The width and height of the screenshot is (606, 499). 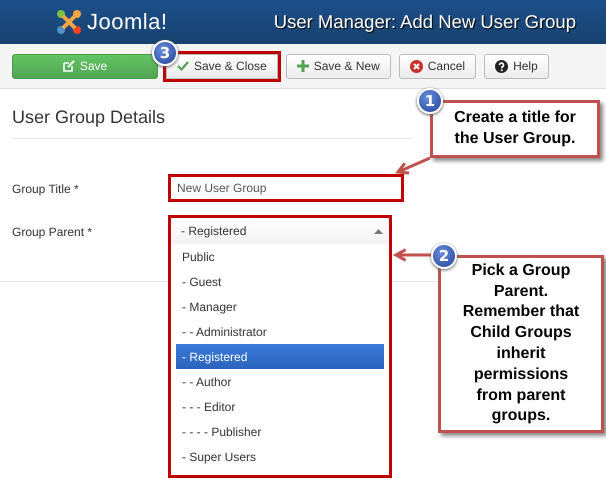 What do you see at coordinates (280, 256) in the screenshot?
I see `dropdown-option: Public` at bounding box center [280, 256].